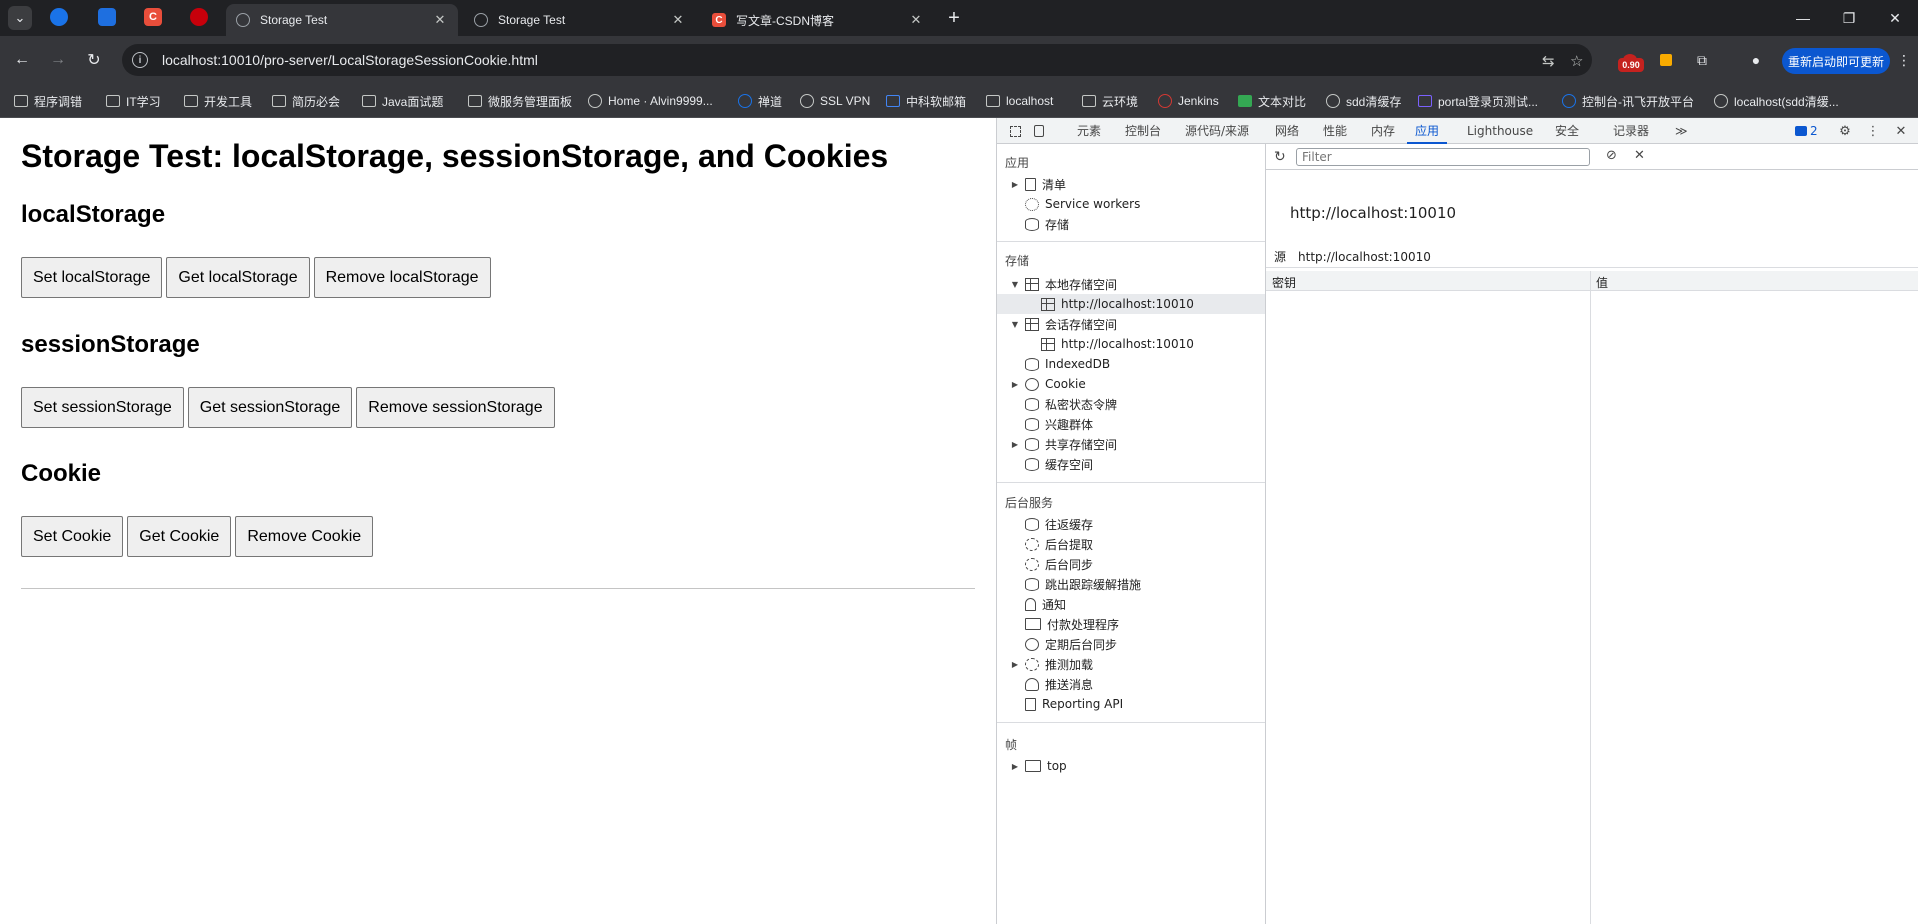  What do you see at coordinates (102, 407) in the screenshot?
I see `set-sessionstorage-button: Set sessionStorage` at bounding box center [102, 407].